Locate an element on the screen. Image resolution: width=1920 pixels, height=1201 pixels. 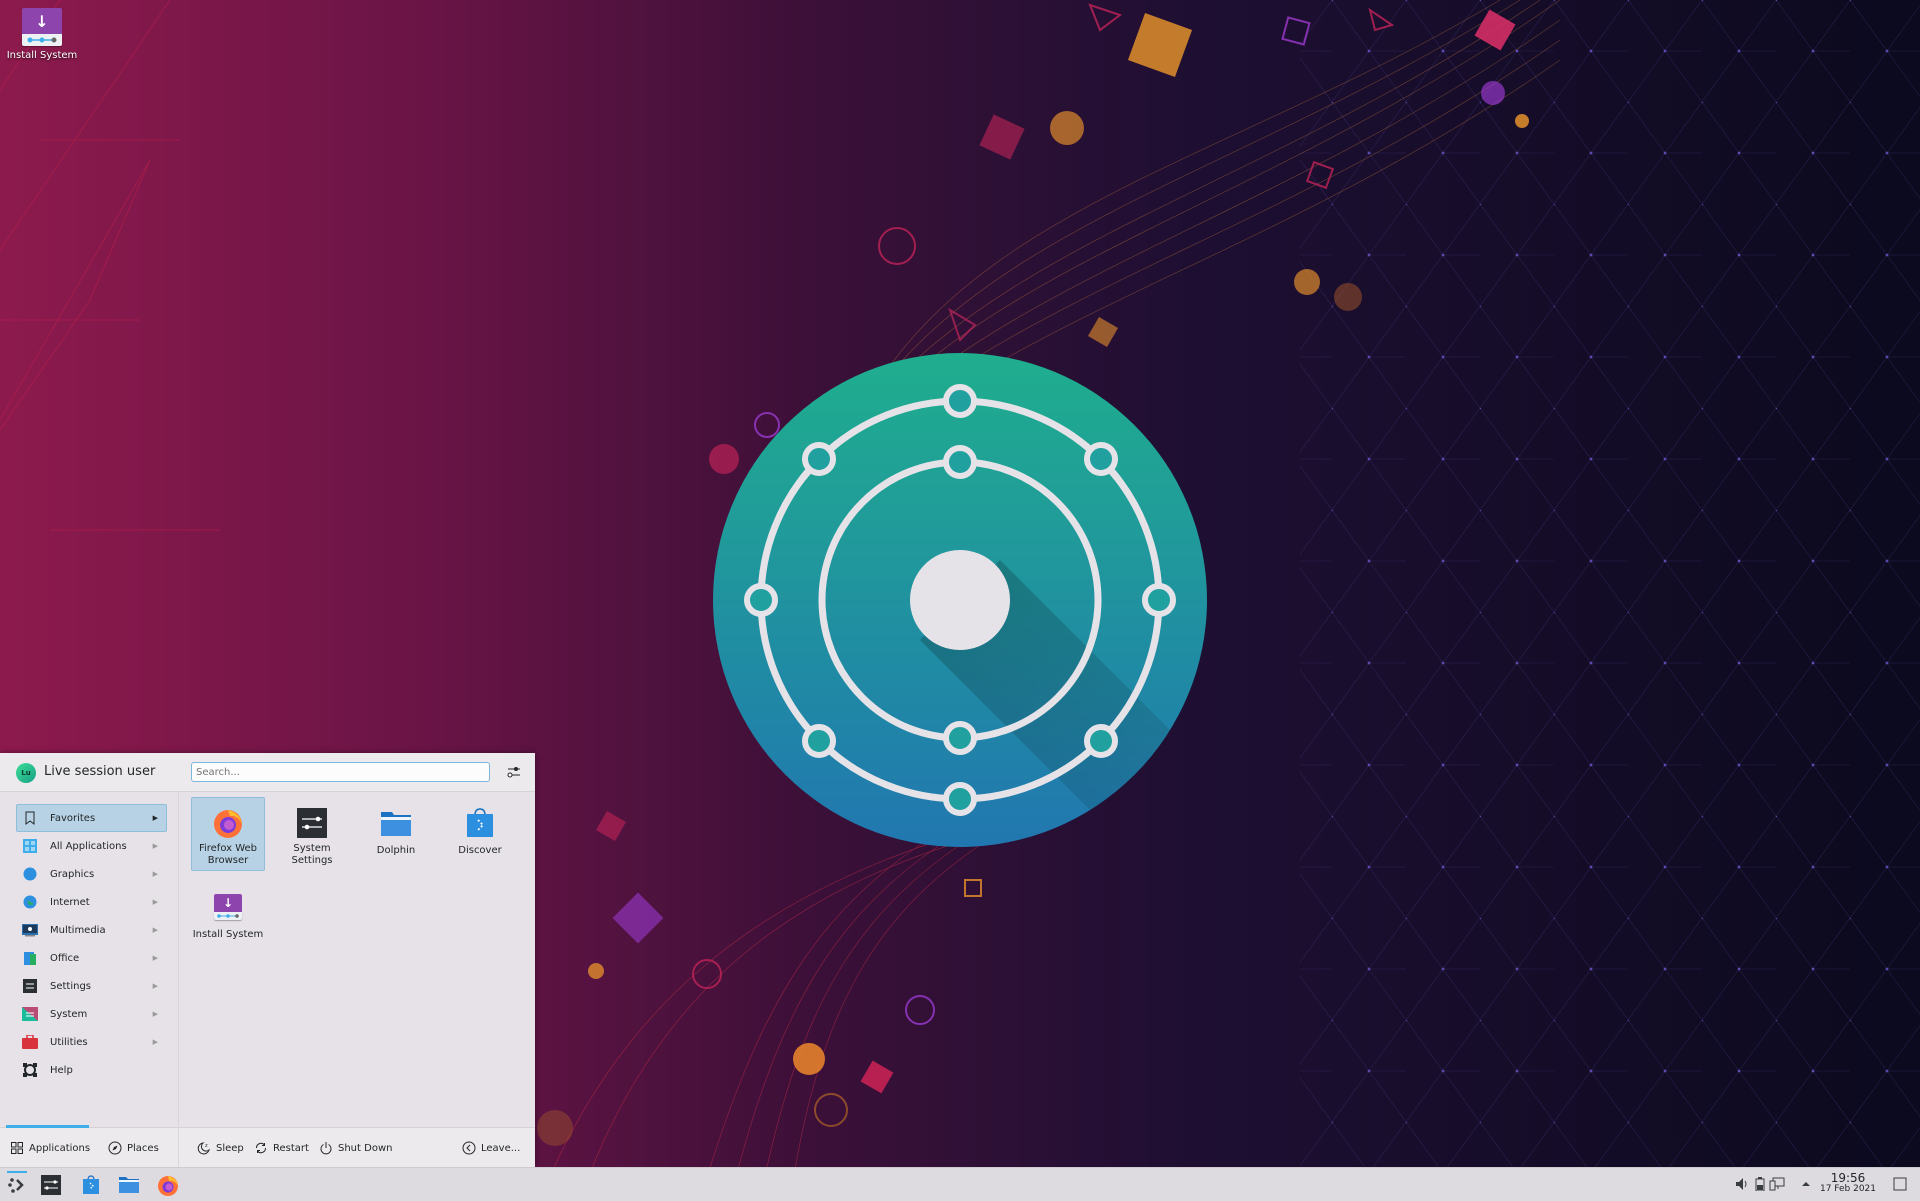
configure-button is located at coordinates (514, 772).